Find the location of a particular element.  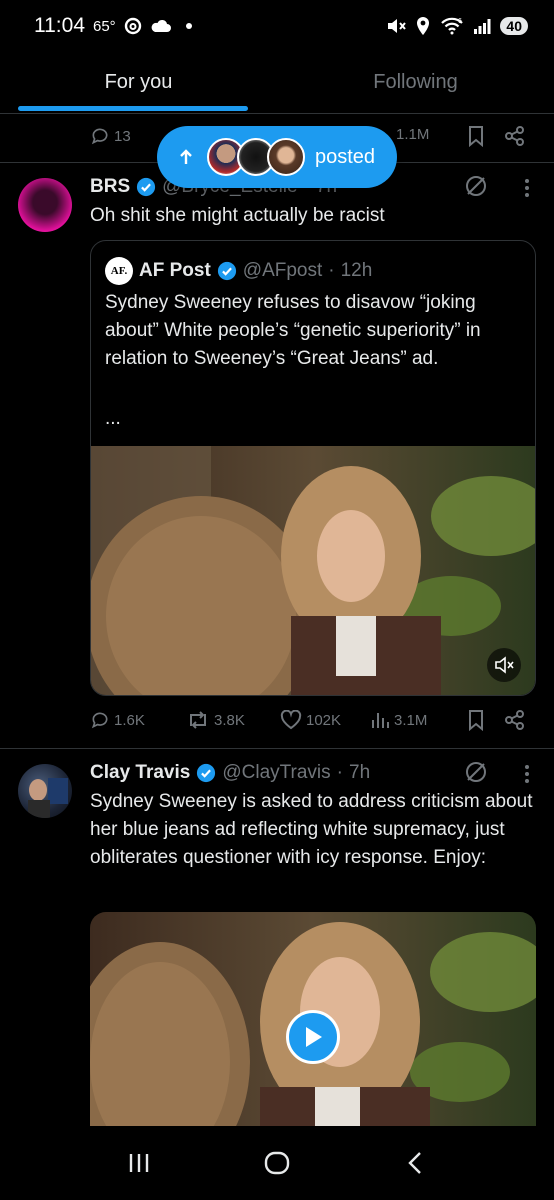

repost-button: 3.8K is located at coordinates (215, 720).